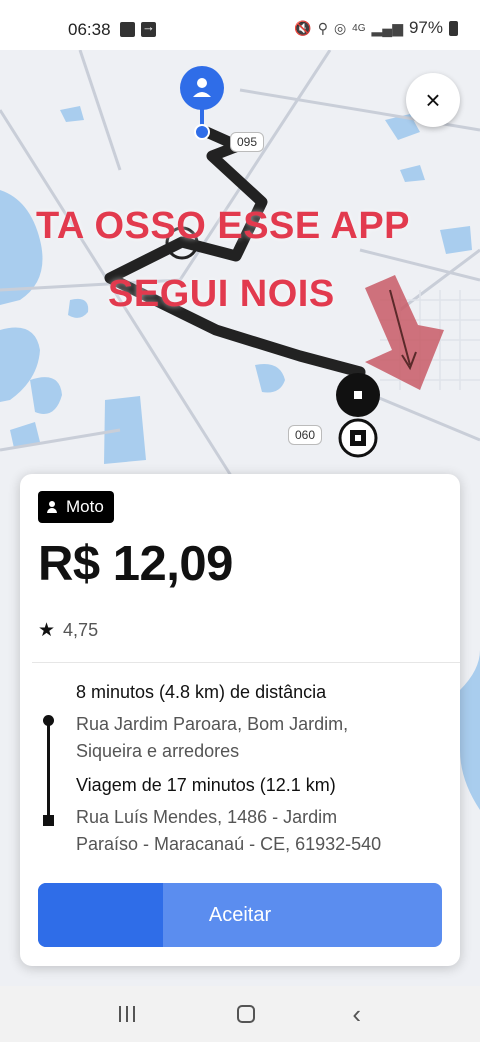  I want to click on card-divider, so click(246, 662).